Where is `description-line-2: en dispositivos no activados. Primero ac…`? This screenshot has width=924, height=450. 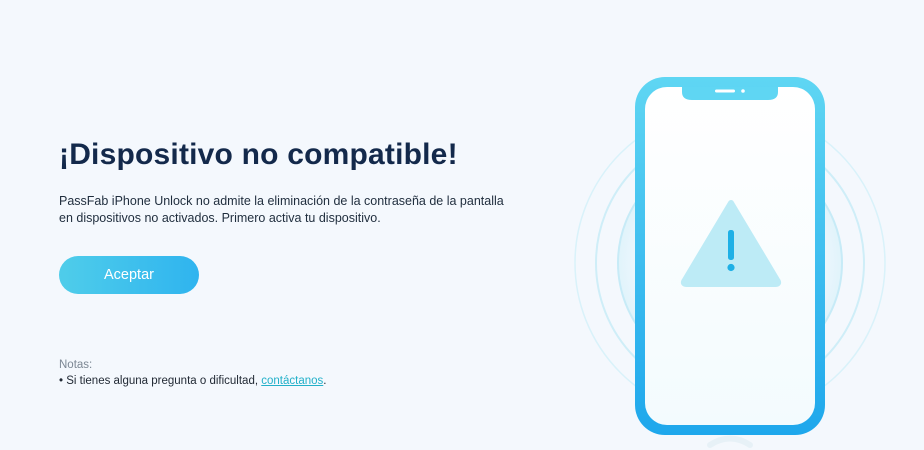
description-line-2: en dispositivos no activados. Primero ac… is located at coordinates (220, 218).